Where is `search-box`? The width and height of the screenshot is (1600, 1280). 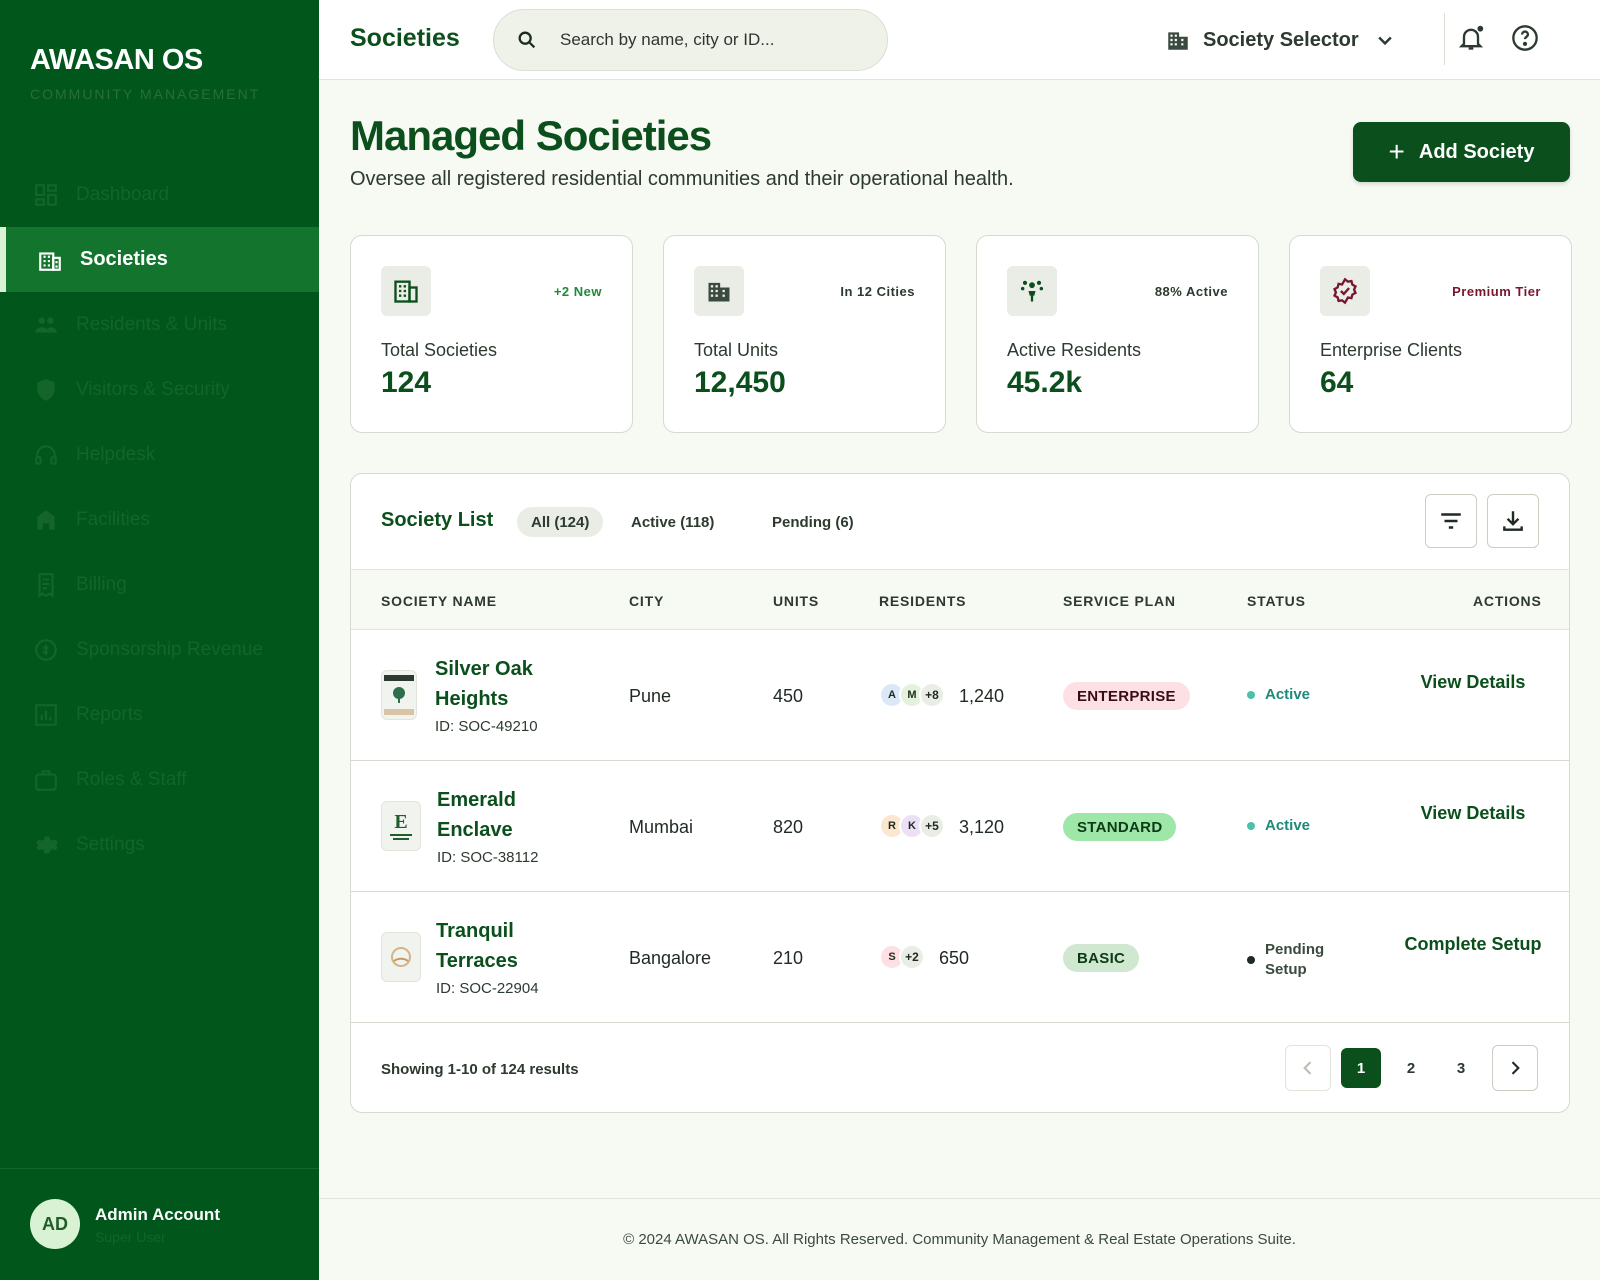
search-box is located at coordinates (690, 40).